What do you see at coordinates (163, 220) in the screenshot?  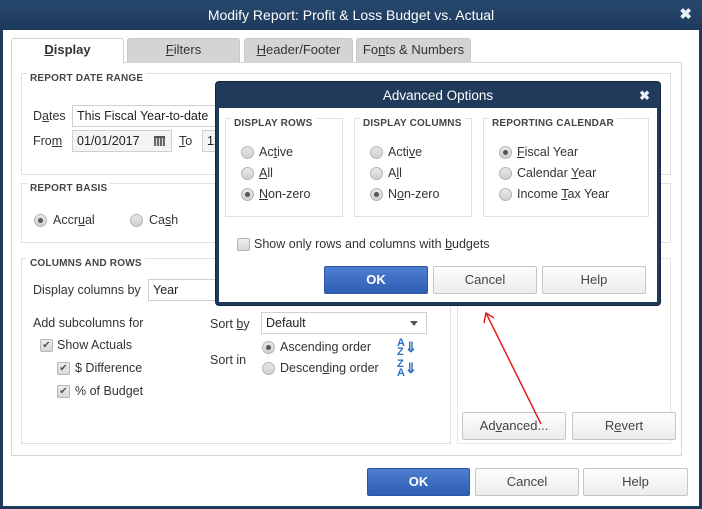 I see `cash-label: Cash` at bounding box center [163, 220].